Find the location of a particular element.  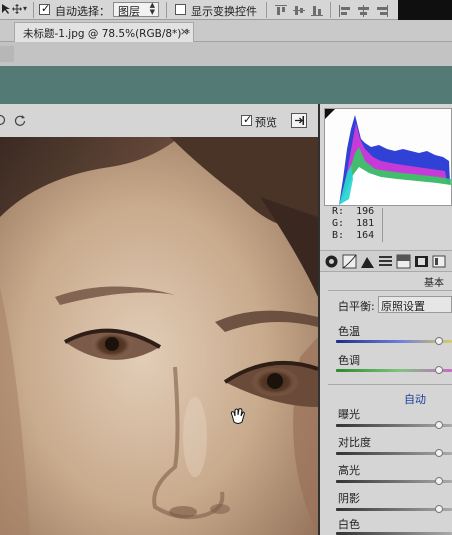

show-transform-label: 显示变换控件 is located at coordinates (224, 11).